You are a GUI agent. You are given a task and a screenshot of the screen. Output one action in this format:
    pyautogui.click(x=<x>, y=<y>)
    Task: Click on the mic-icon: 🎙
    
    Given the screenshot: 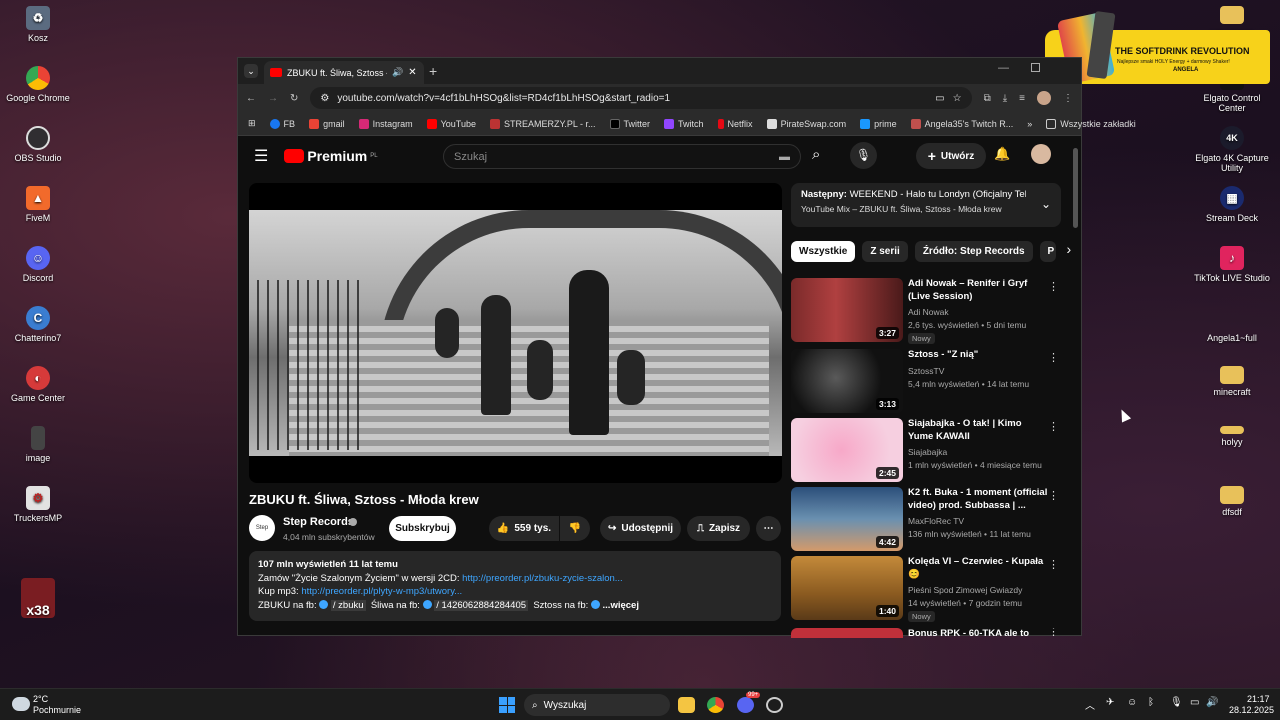 What is the action you would take?
    pyautogui.click(x=863, y=155)
    